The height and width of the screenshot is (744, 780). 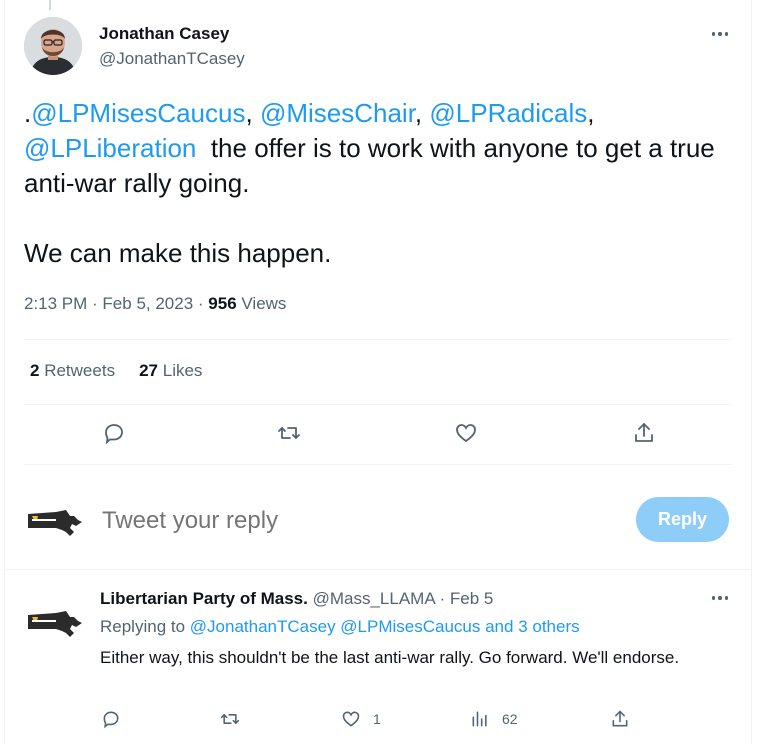 What do you see at coordinates (494, 719) in the screenshot?
I see `reply-views-action: 62` at bounding box center [494, 719].